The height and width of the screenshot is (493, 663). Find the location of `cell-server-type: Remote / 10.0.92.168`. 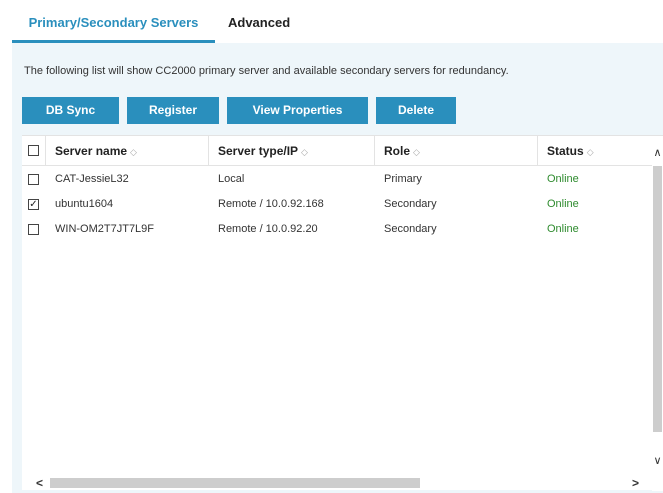

cell-server-type: Remote / 10.0.92.168 is located at coordinates (271, 204).